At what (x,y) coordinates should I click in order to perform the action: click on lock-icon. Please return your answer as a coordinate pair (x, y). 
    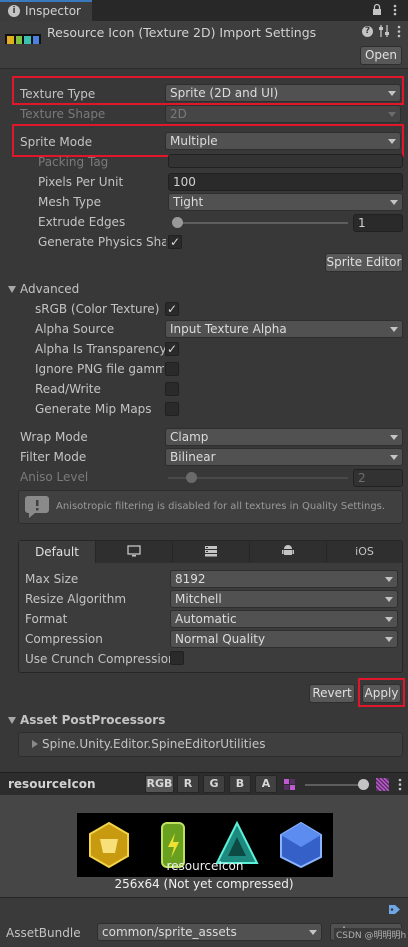
    Looking at the image, I should click on (377, 9).